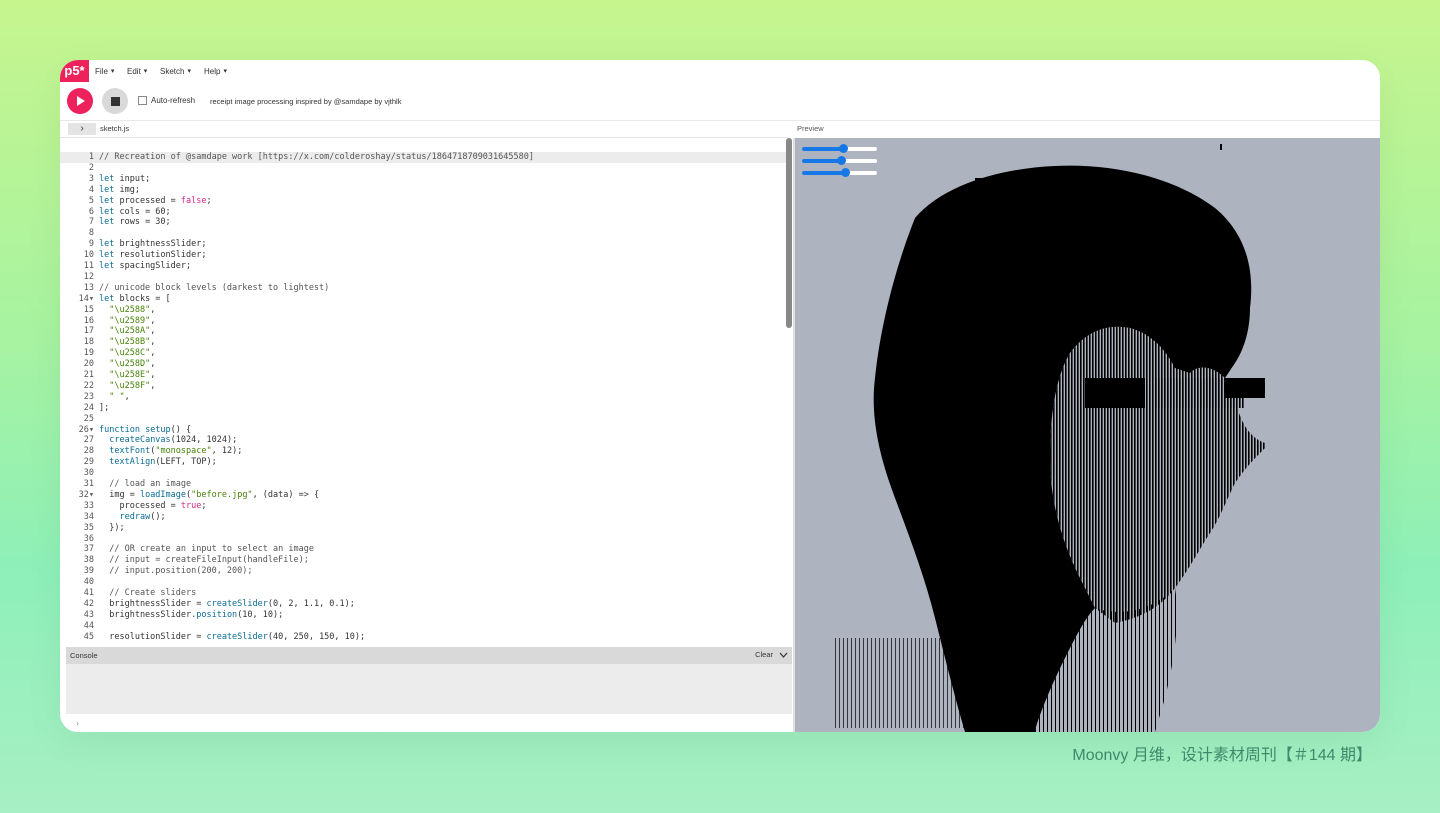  I want to click on code-line: brightnessSlider.position(10, 10);, so click(191, 615).